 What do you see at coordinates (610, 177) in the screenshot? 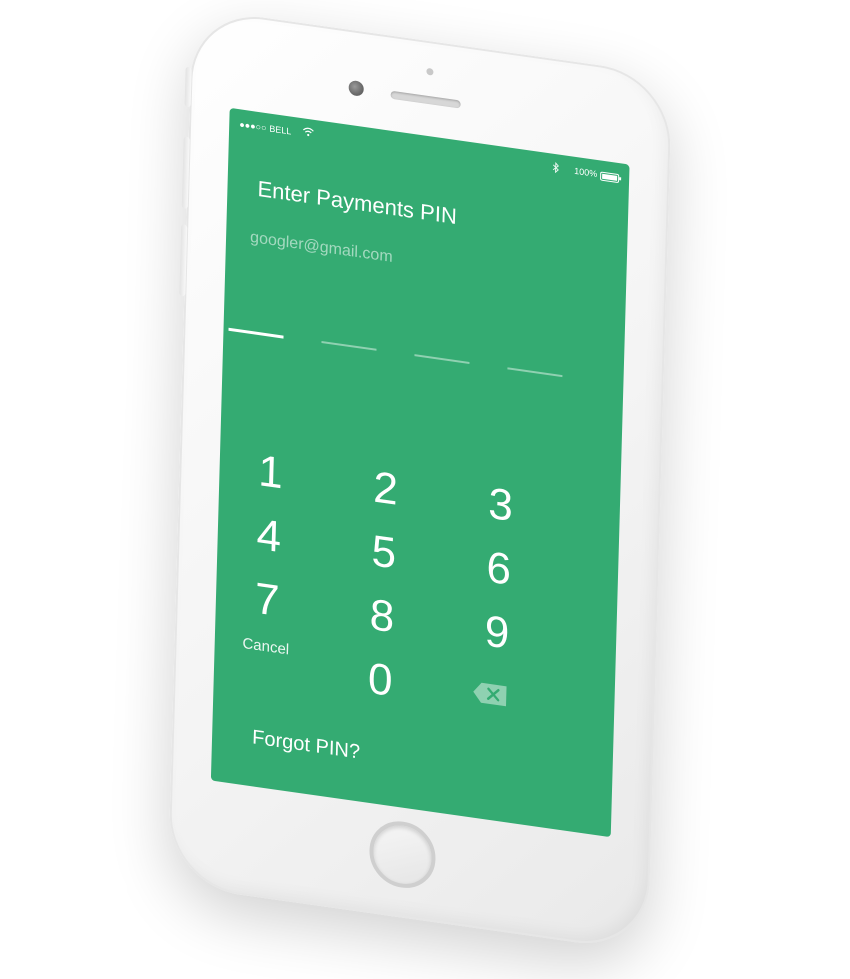
I see `battery-icon` at bounding box center [610, 177].